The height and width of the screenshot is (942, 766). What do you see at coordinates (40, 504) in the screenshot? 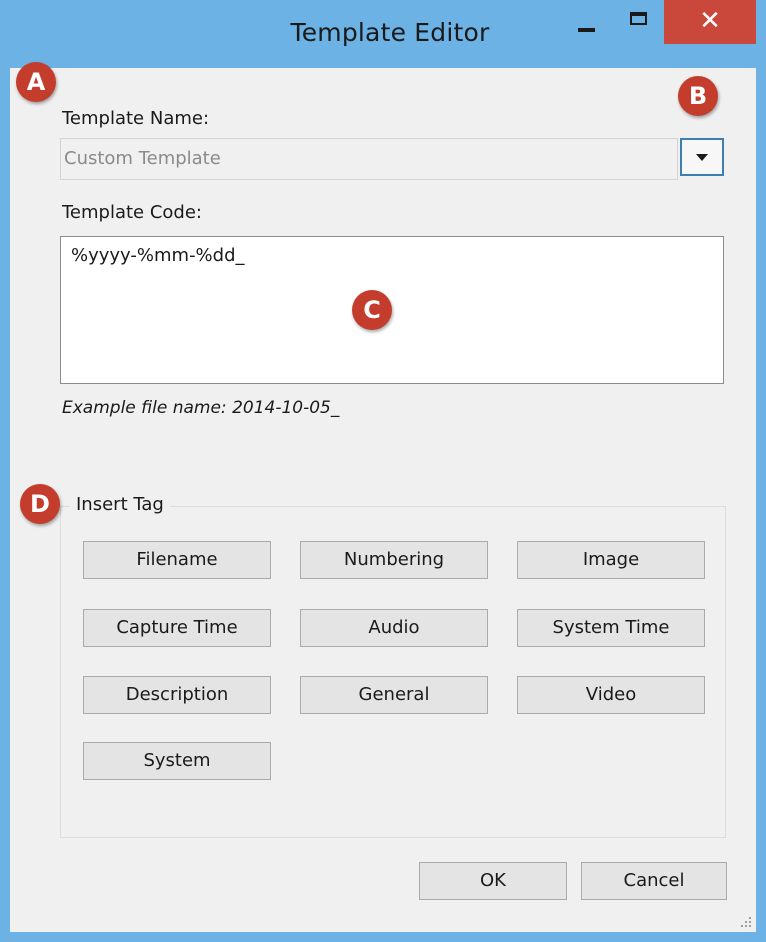
I see `callout-badge-d: D` at bounding box center [40, 504].